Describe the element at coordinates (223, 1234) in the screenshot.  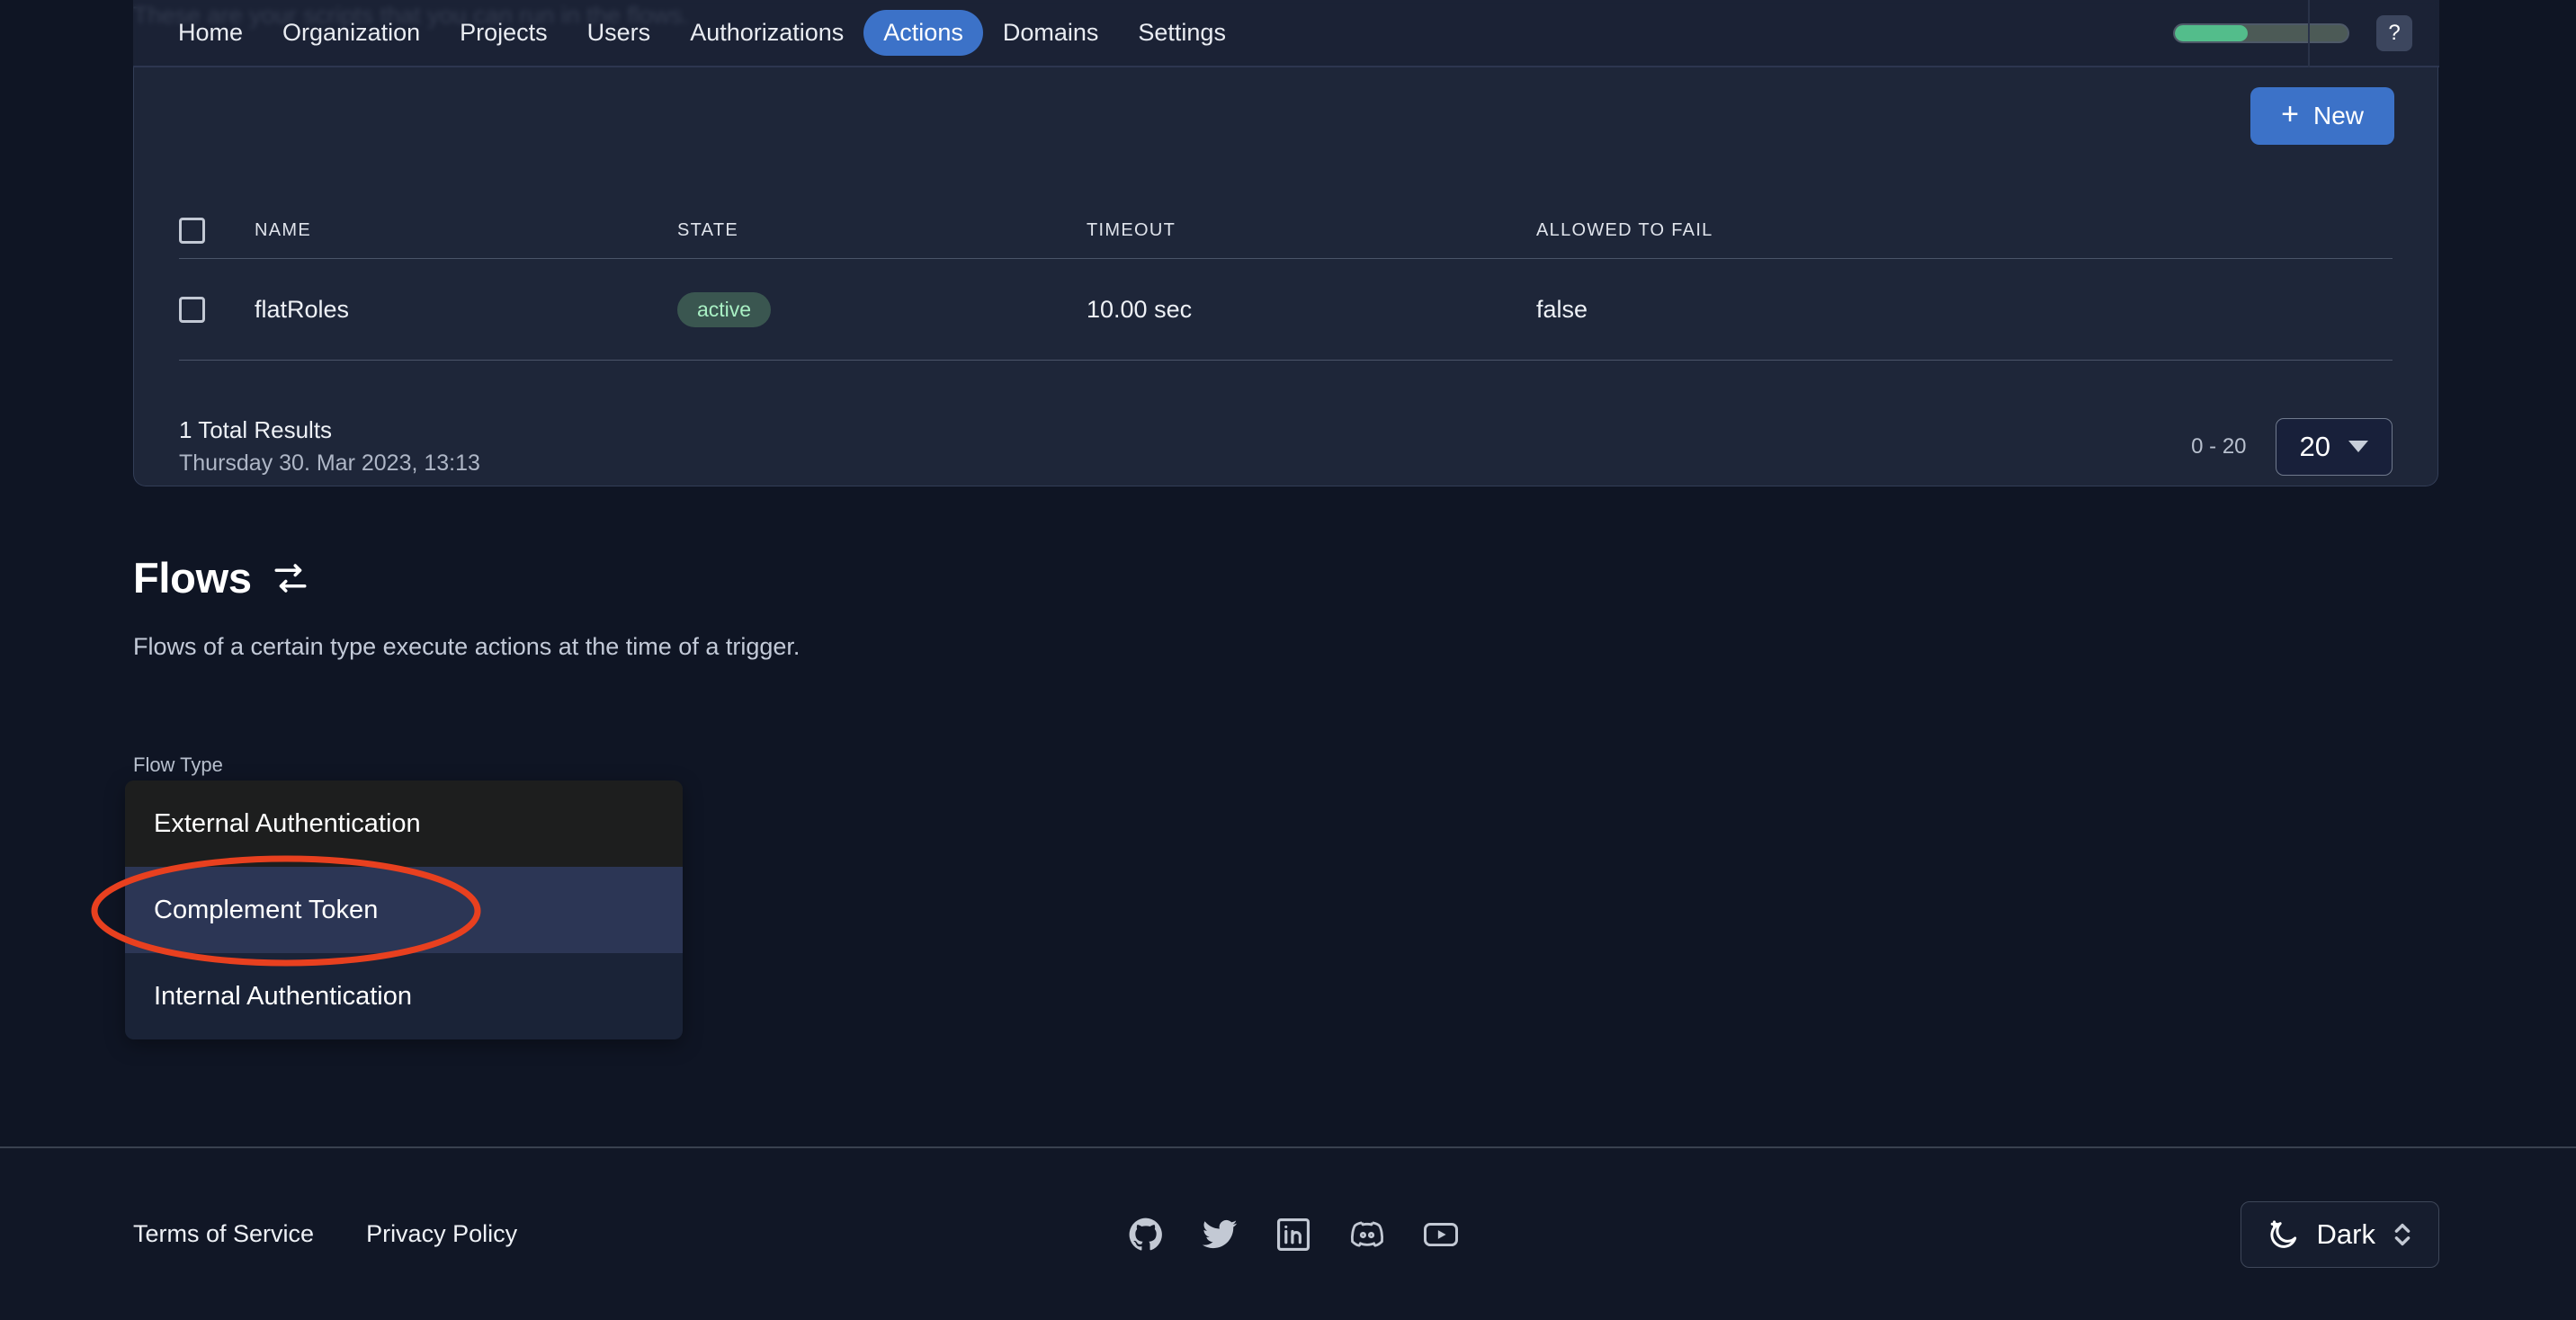
I see `terms-of-service-link: Terms of Service` at that location.